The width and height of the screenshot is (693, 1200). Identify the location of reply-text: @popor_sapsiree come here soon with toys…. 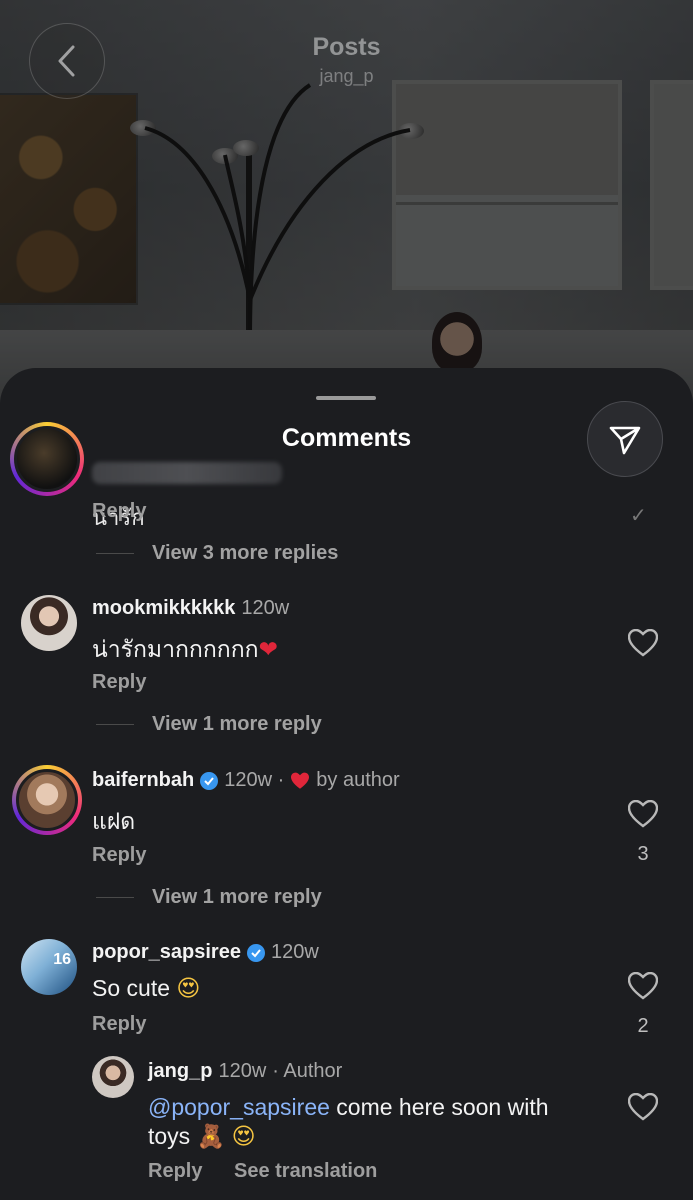
(383, 1122).